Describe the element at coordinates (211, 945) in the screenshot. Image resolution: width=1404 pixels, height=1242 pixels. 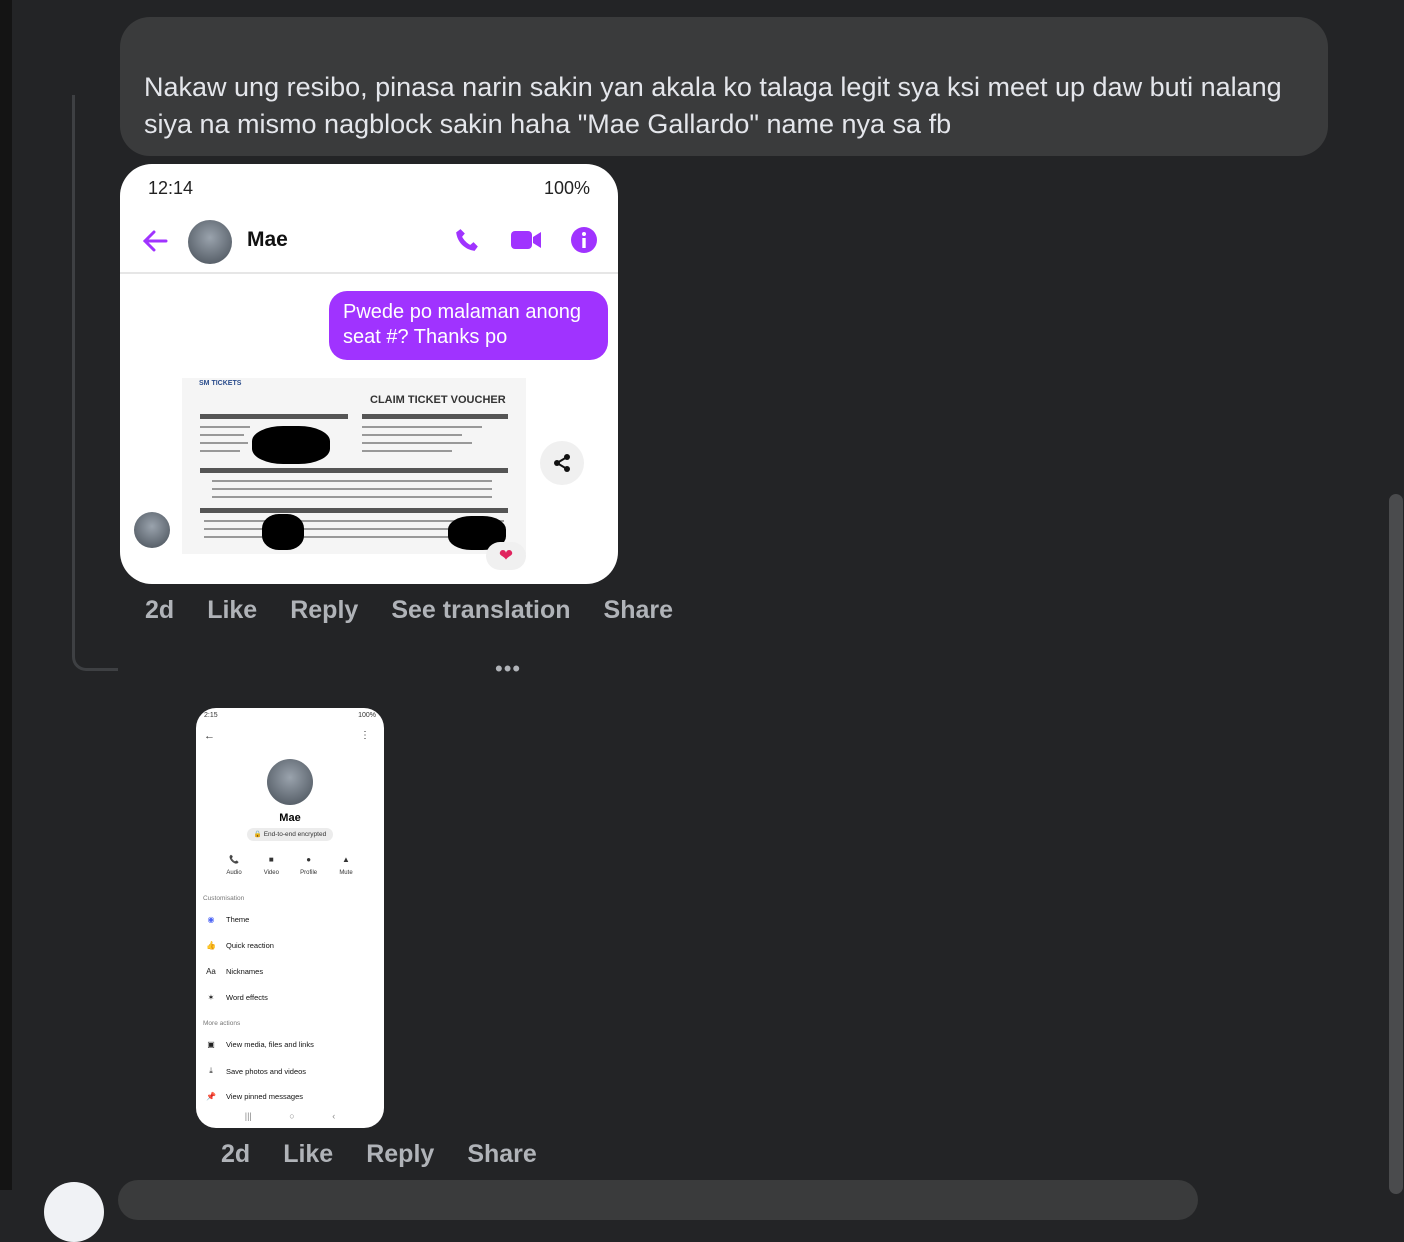
I see `thumbs-up-icon: 👍` at that location.